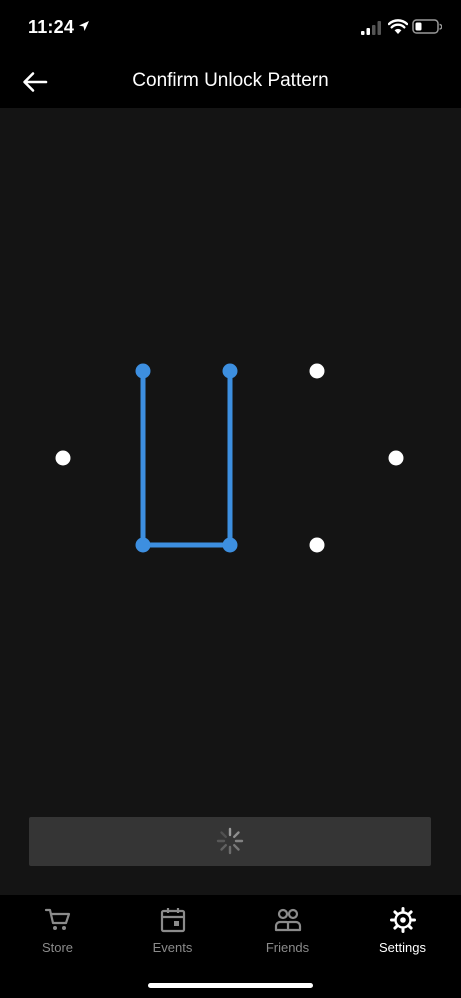 This screenshot has width=461, height=998. I want to click on tab-settings-label: Settings, so click(402, 947).